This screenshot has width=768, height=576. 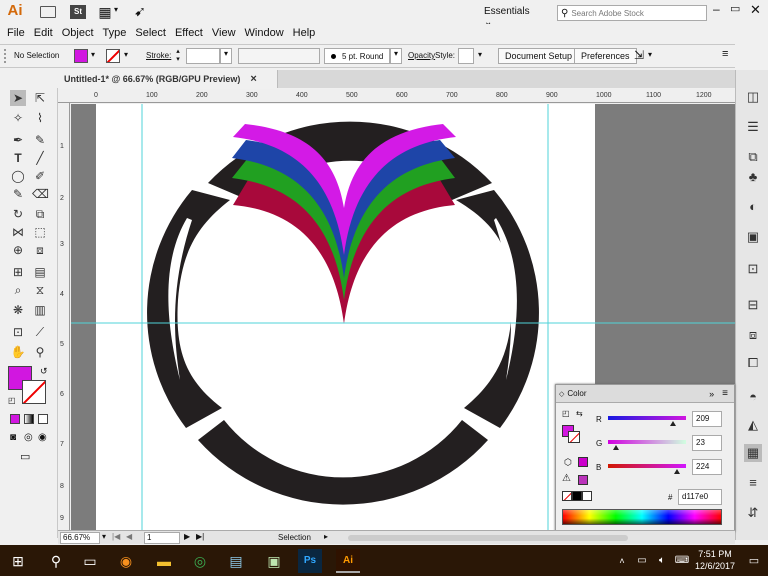 I want to click on default-icon: ◰, so click(x=566, y=413).